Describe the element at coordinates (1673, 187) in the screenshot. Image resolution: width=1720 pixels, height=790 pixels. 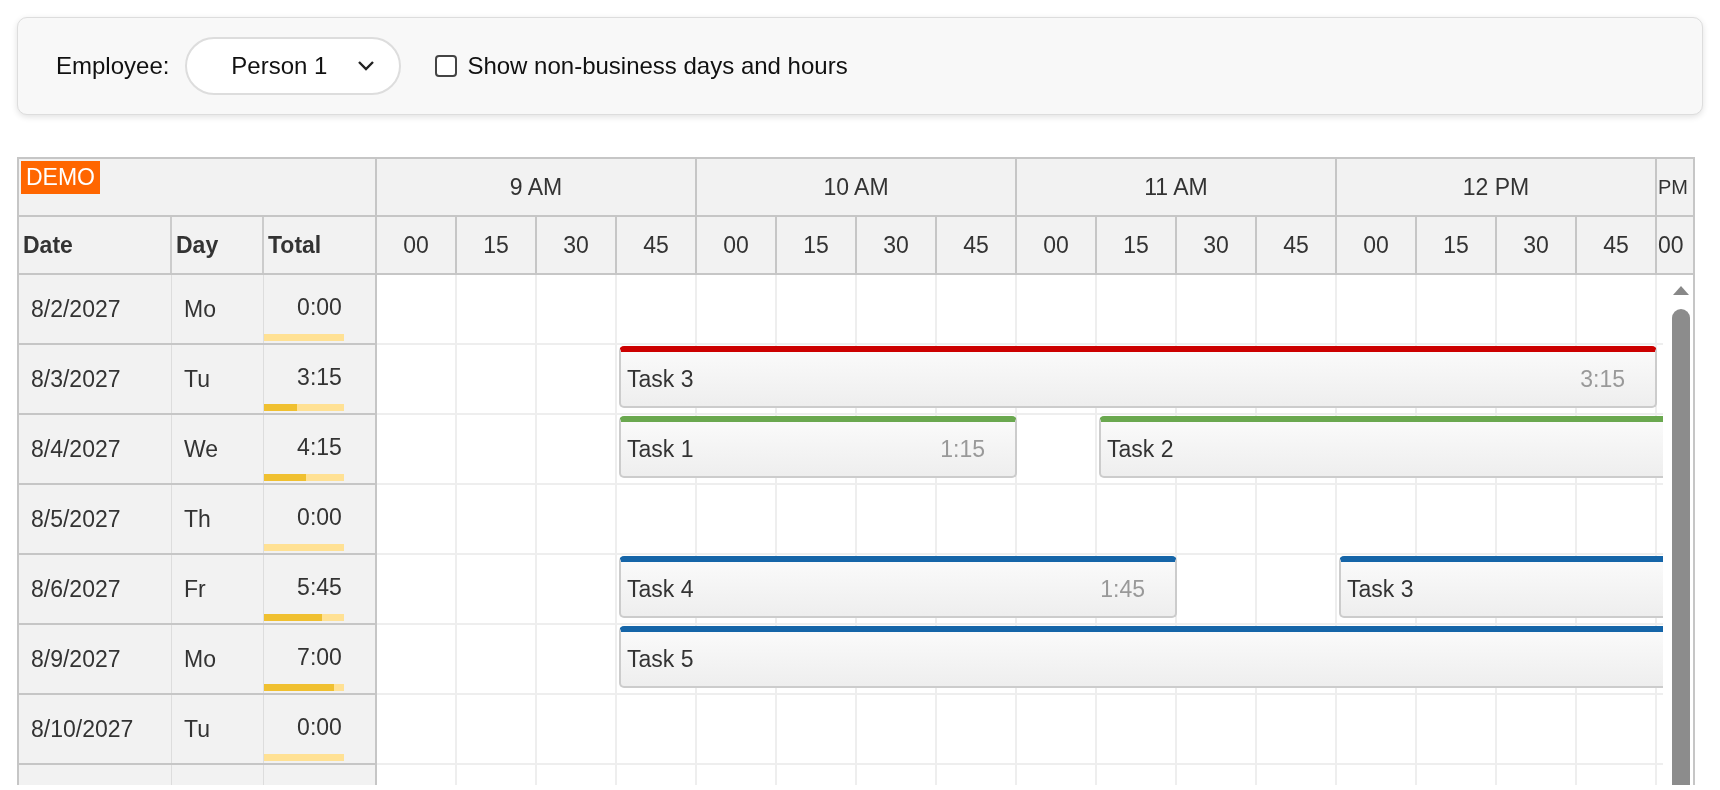
I see `hour-header: PM` at that location.